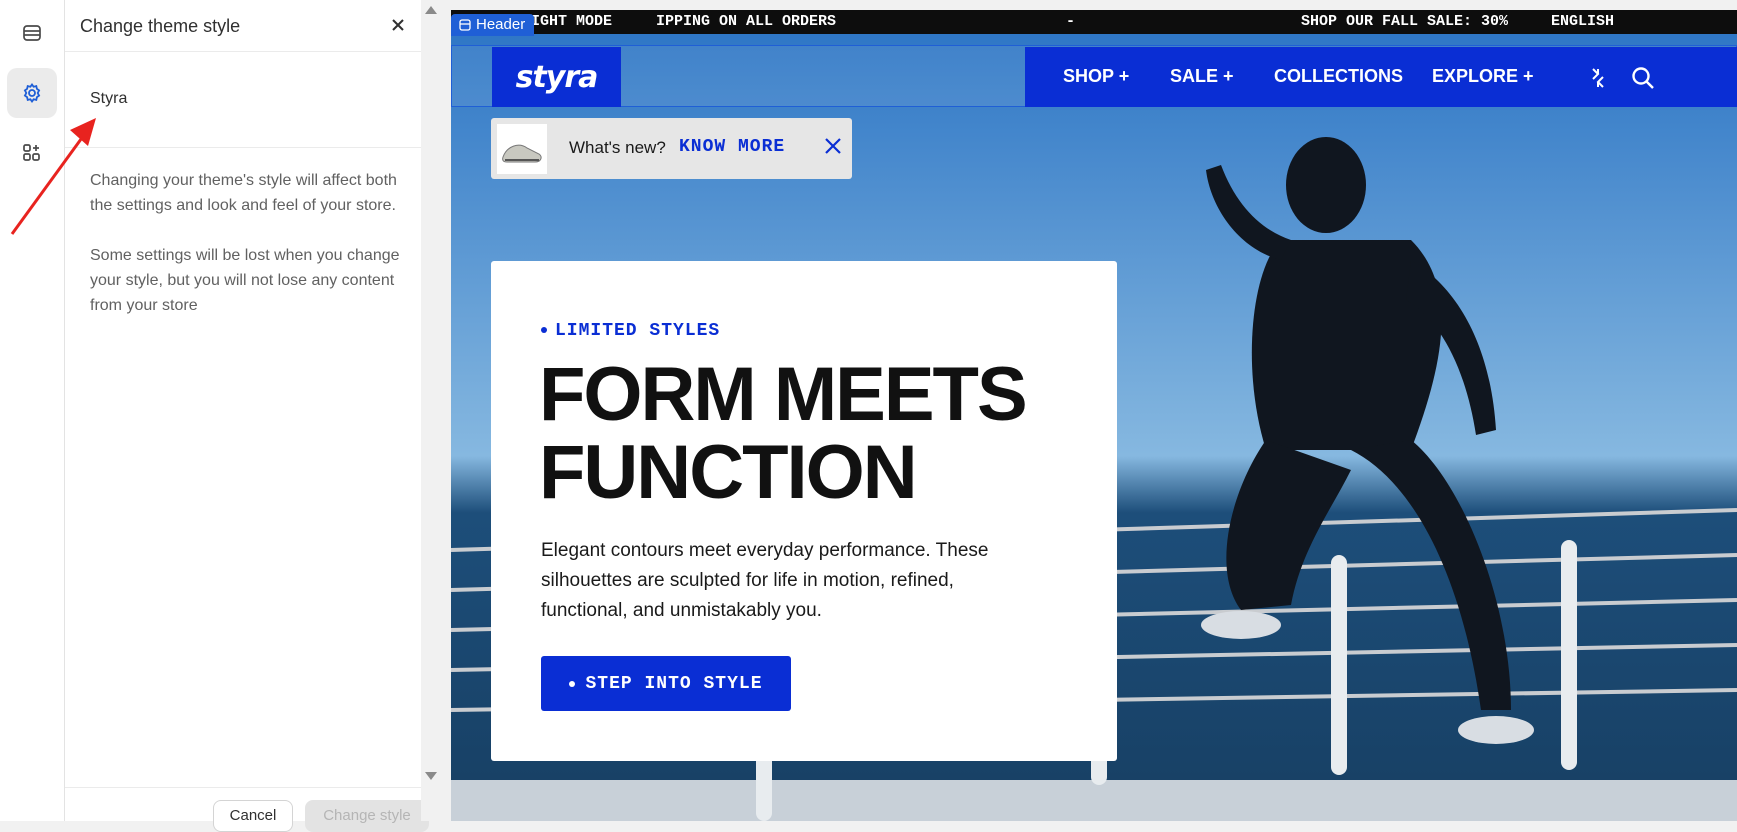 The image size is (1737, 832). I want to click on headline-line: FORM MEETS, so click(783, 394).